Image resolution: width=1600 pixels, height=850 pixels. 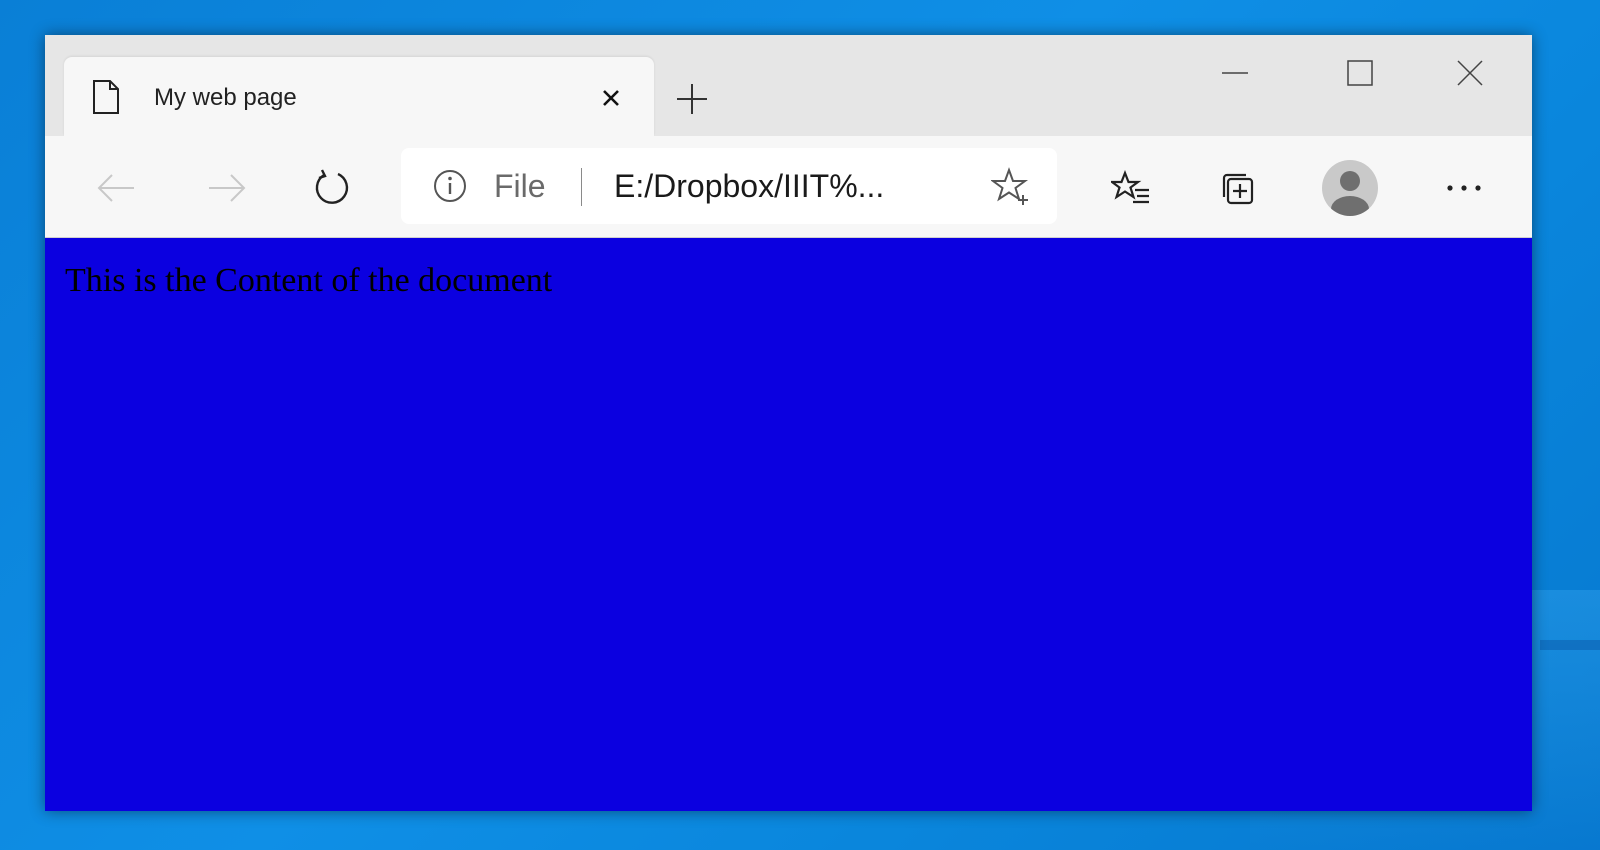 I want to click on tab-close-button, so click(x=611, y=98).